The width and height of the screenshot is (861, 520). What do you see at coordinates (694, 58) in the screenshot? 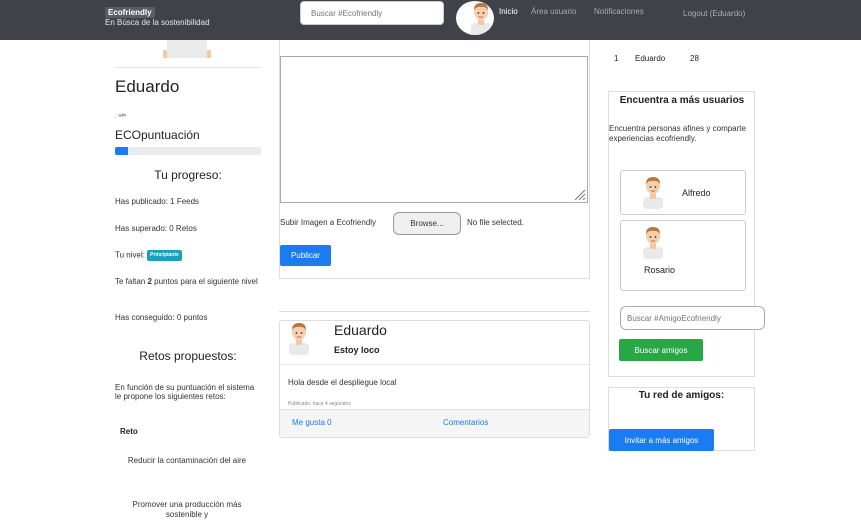
I see `ranking-points: 28` at bounding box center [694, 58].